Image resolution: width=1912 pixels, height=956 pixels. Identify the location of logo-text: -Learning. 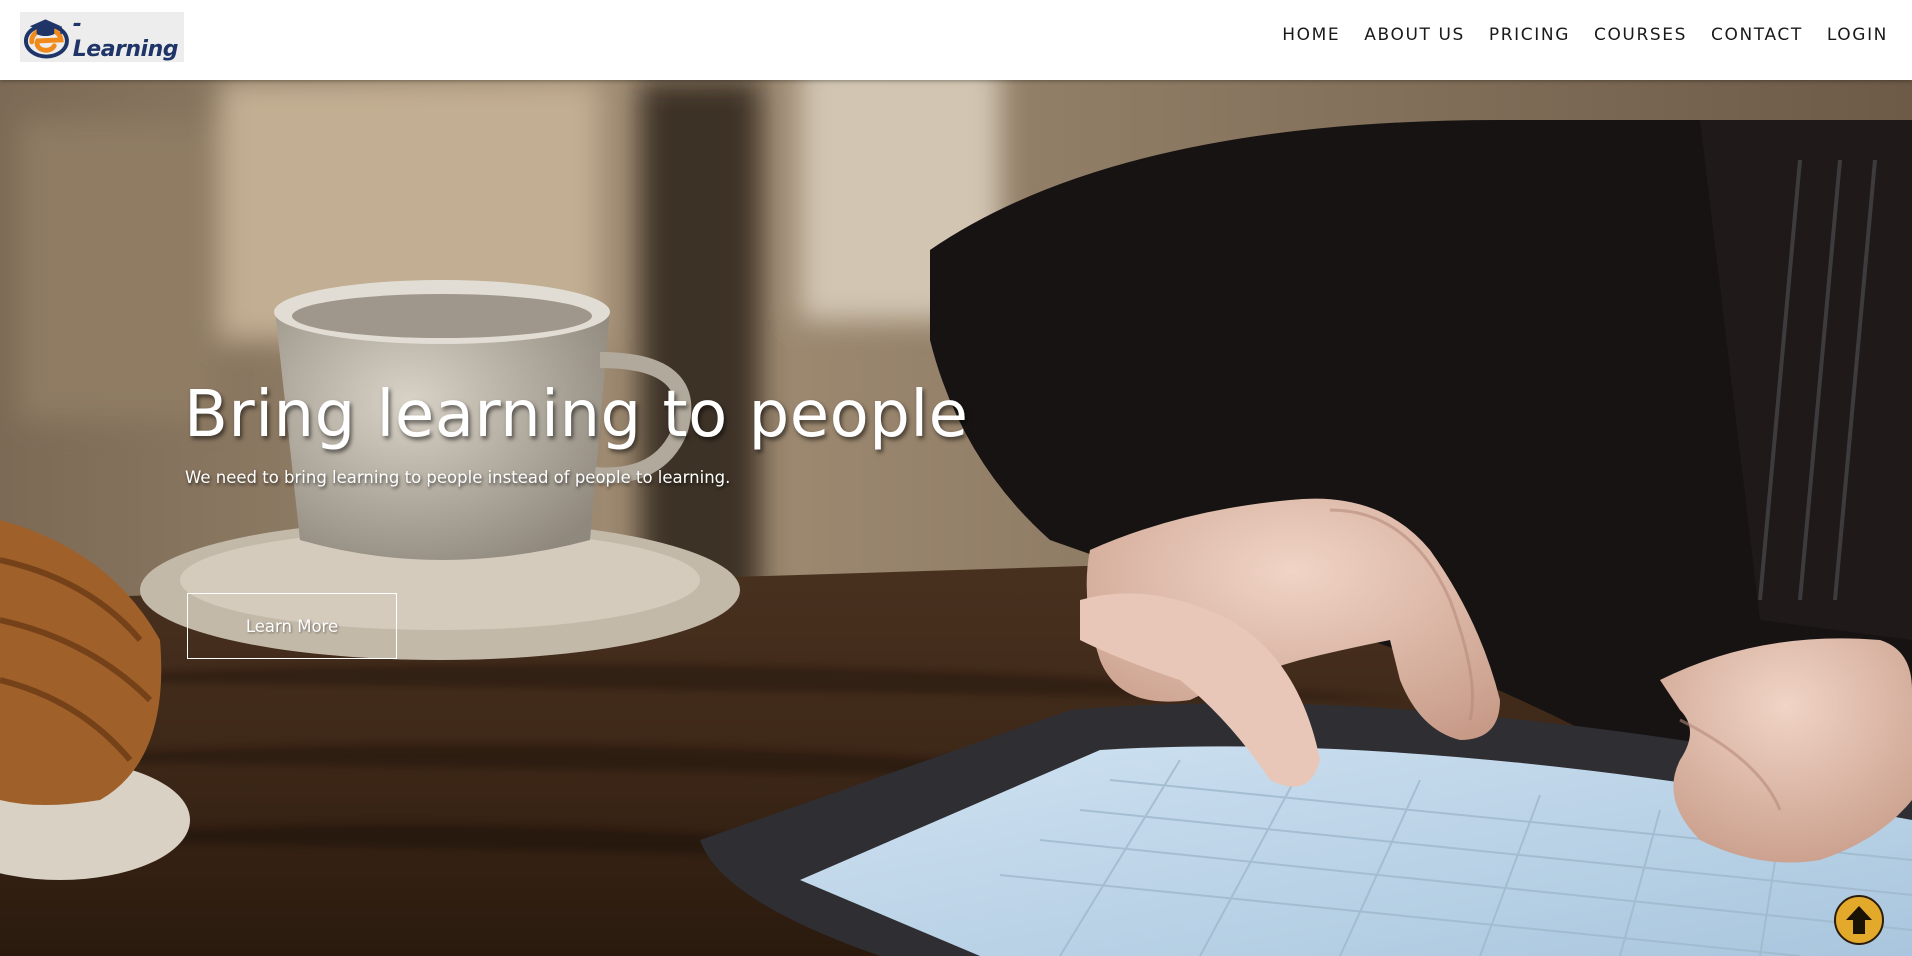
(125, 37).